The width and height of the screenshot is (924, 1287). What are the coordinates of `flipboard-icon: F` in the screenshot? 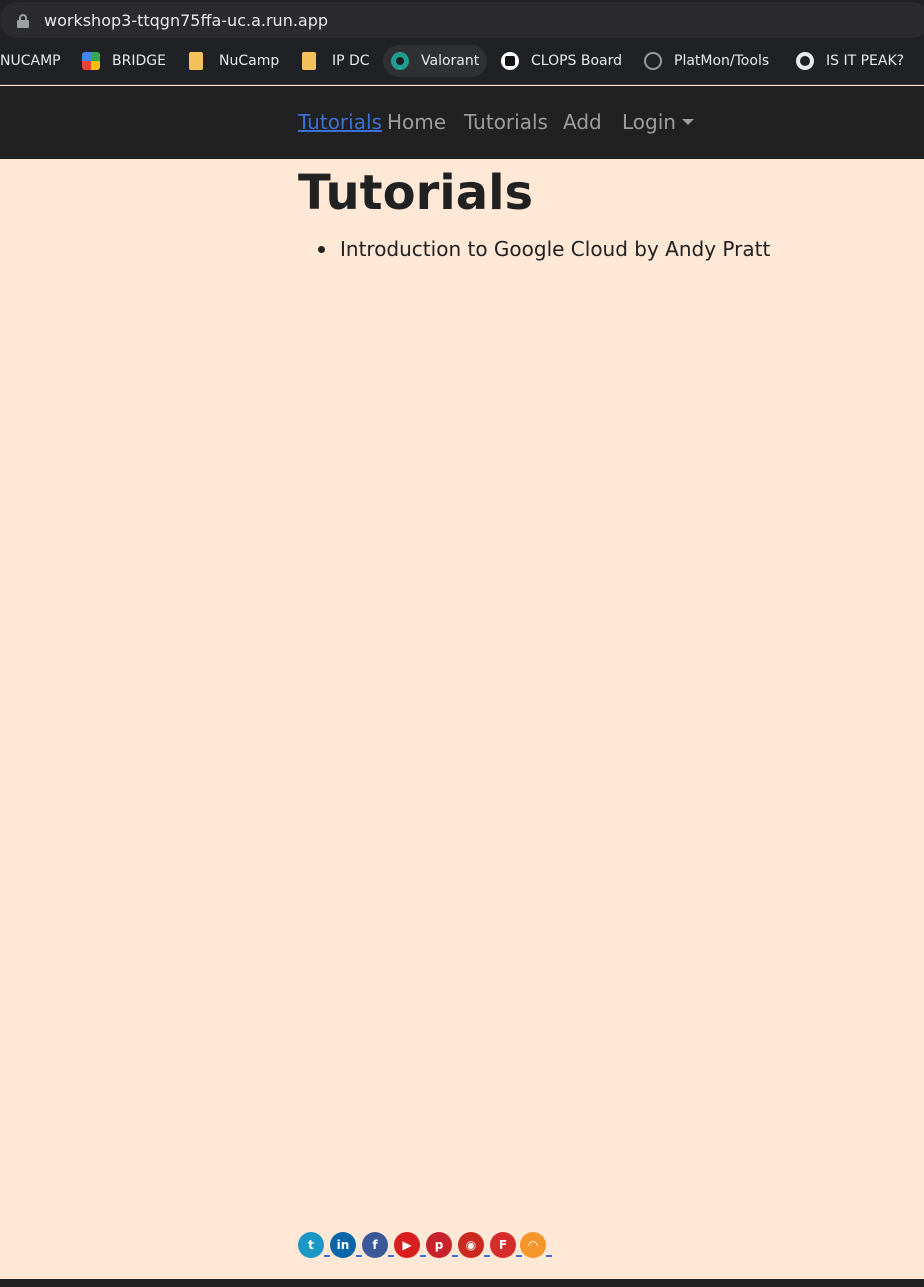 It's located at (503, 1245).